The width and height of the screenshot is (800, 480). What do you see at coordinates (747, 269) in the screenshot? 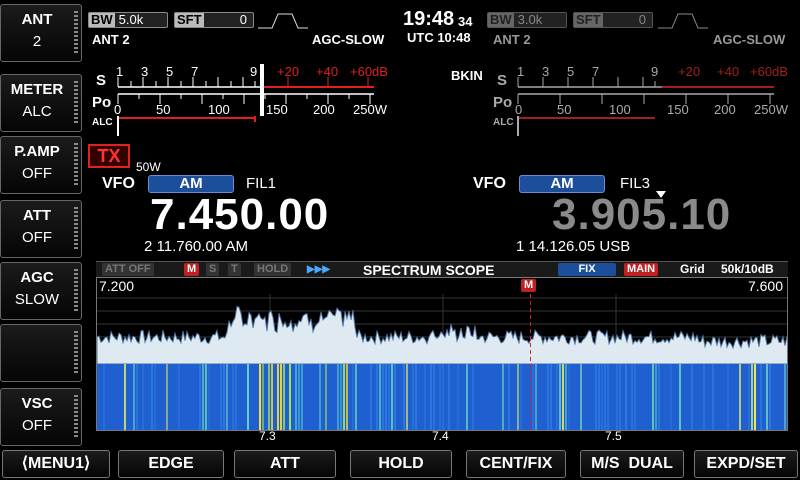
I see `scope-span: 50k/10dB` at bounding box center [747, 269].